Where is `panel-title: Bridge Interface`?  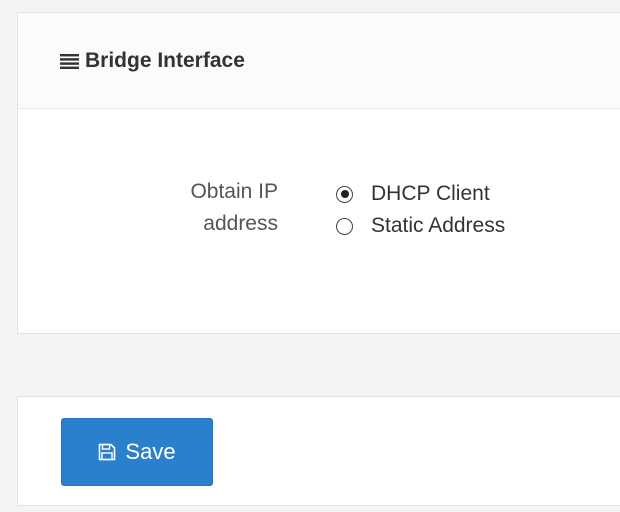
panel-title: Bridge Interface is located at coordinates (165, 60).